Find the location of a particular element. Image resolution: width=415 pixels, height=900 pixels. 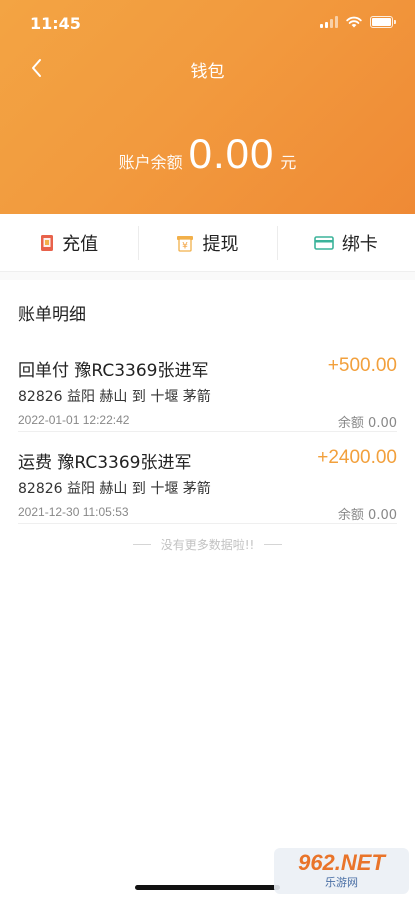

bind-card-label: 绑卡 is located at coordinates (359, 244).